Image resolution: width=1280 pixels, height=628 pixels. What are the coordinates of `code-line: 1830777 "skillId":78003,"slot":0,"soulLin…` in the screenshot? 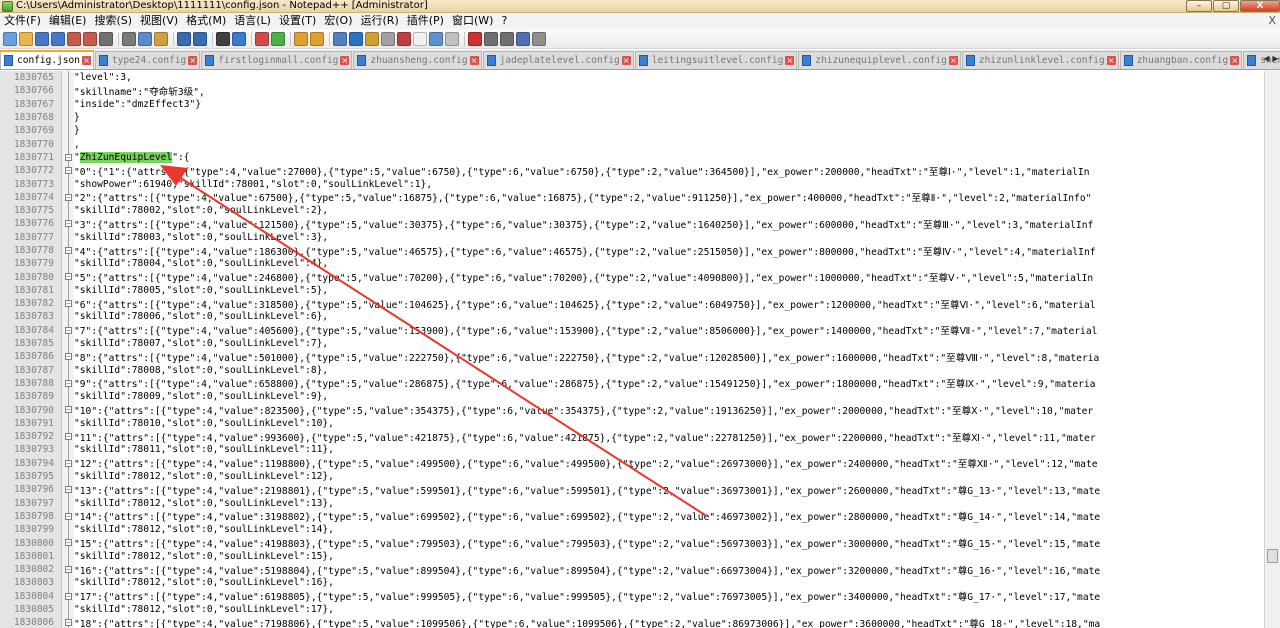 It's located at (632, 237).